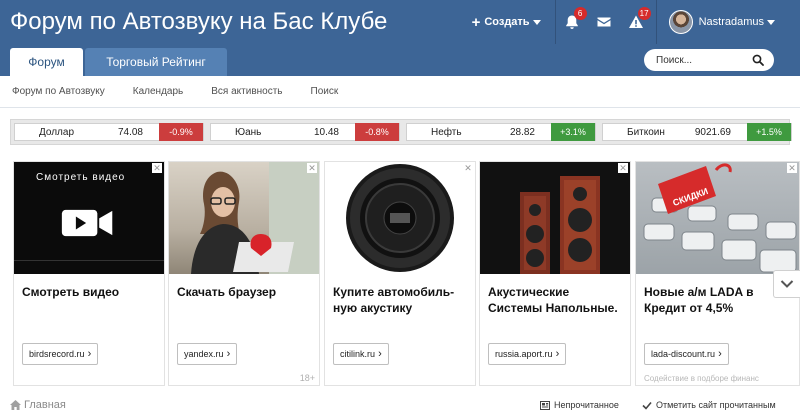 The width and height of the screenshot is (800, 418). Describe the element at coordinates (545, 405) in the screenshot. I see `newspaper-icon` at that location.